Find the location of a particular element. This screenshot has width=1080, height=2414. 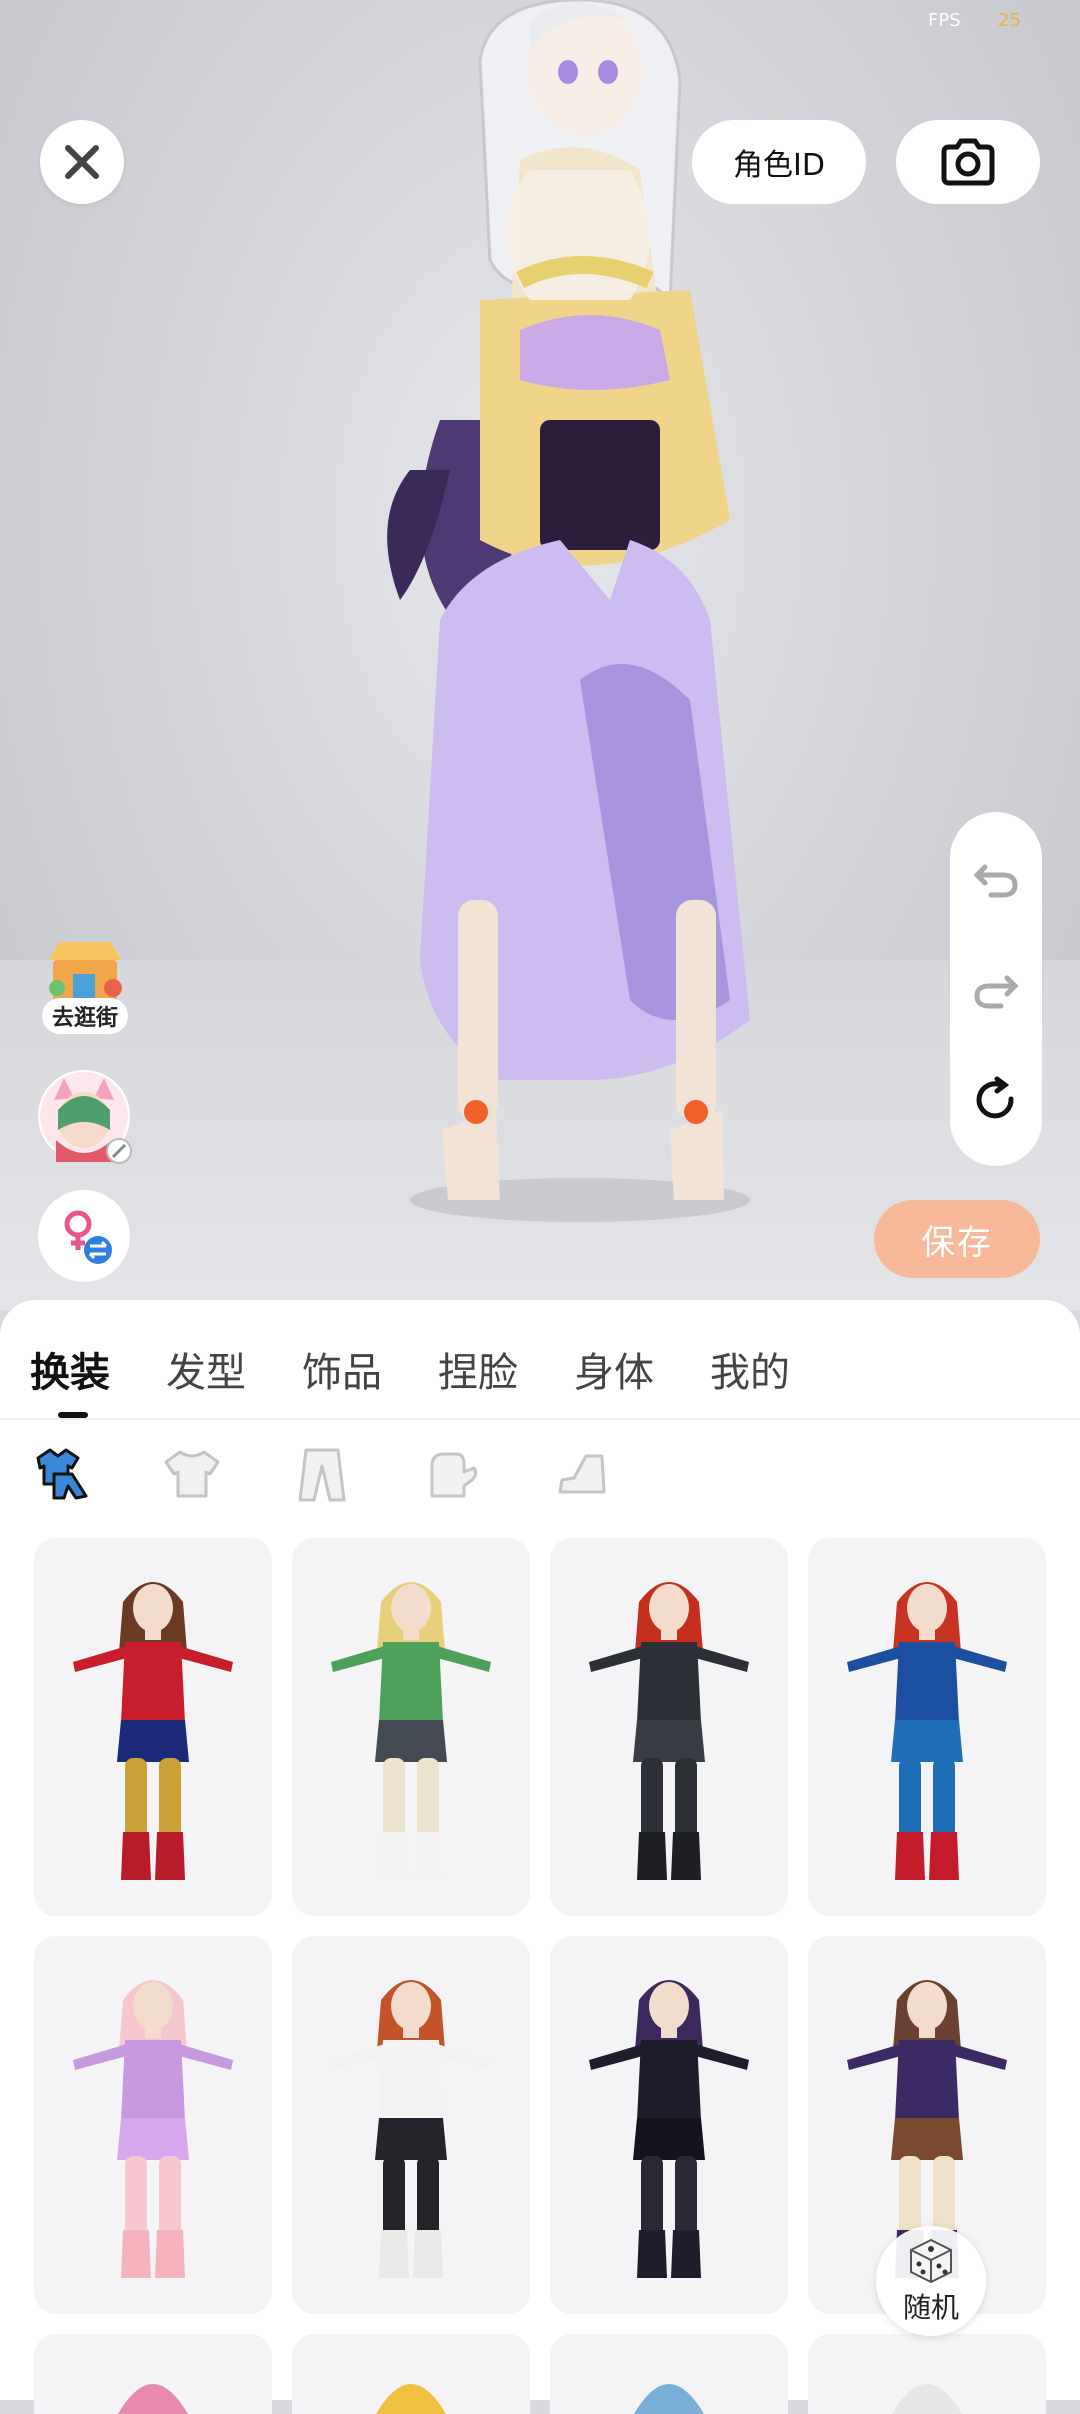

history-controls is located at coordinates (996, 989).